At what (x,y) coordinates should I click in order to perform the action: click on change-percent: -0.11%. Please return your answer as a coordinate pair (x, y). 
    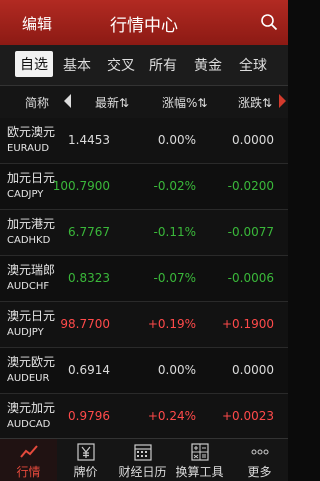
    Looking at the image, I should click on (174, 232).